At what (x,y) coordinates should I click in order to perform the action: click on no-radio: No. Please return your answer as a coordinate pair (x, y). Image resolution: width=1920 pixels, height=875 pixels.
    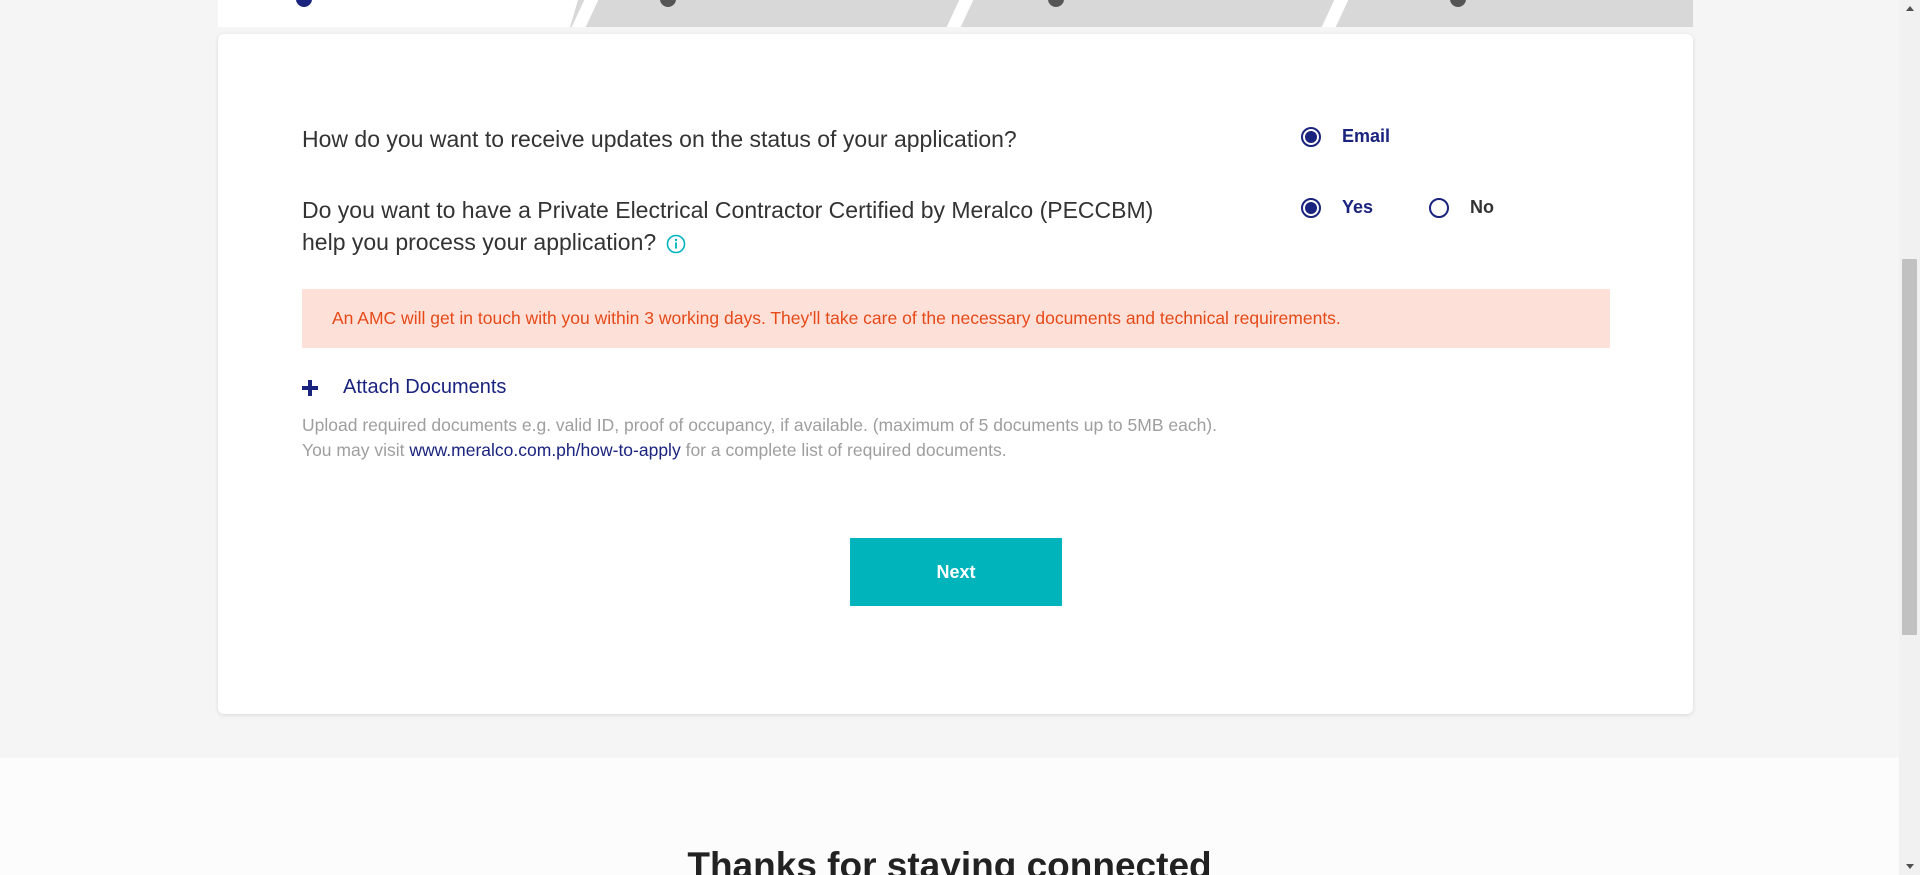
    Looking at the image, I should click on (1461, 207).